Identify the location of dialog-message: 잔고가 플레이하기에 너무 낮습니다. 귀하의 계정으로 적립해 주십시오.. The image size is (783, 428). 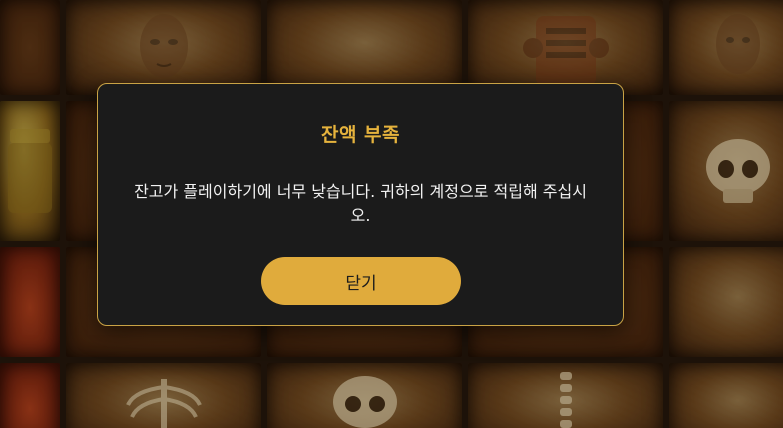
(360, 203).